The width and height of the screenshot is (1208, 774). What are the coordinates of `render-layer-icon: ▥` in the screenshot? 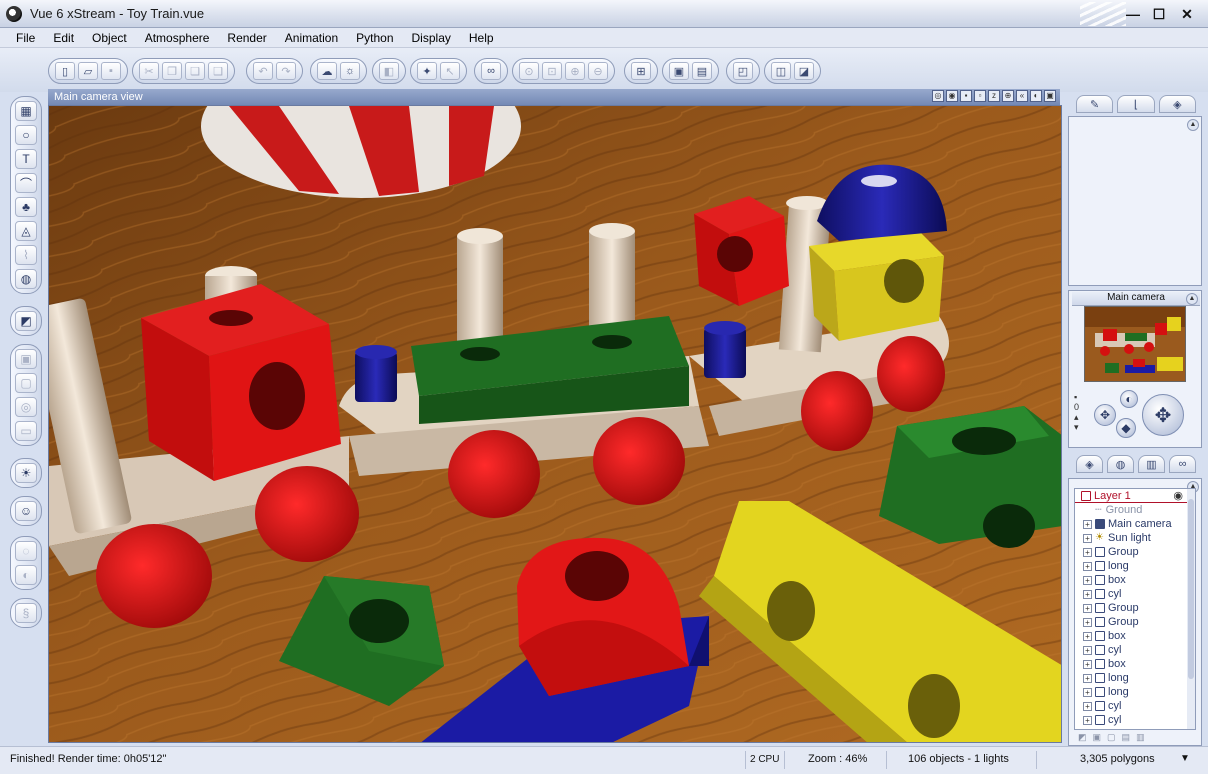 It's located at (1140, 739).